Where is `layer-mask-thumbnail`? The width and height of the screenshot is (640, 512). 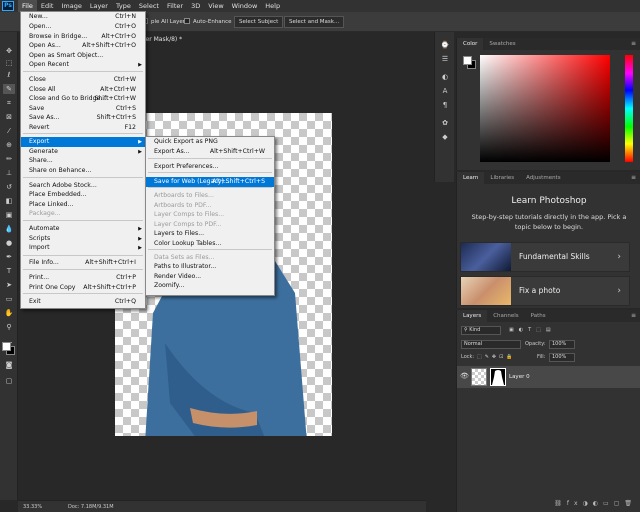
layer-mask-thumbnail is located at coordinates (498, 377).